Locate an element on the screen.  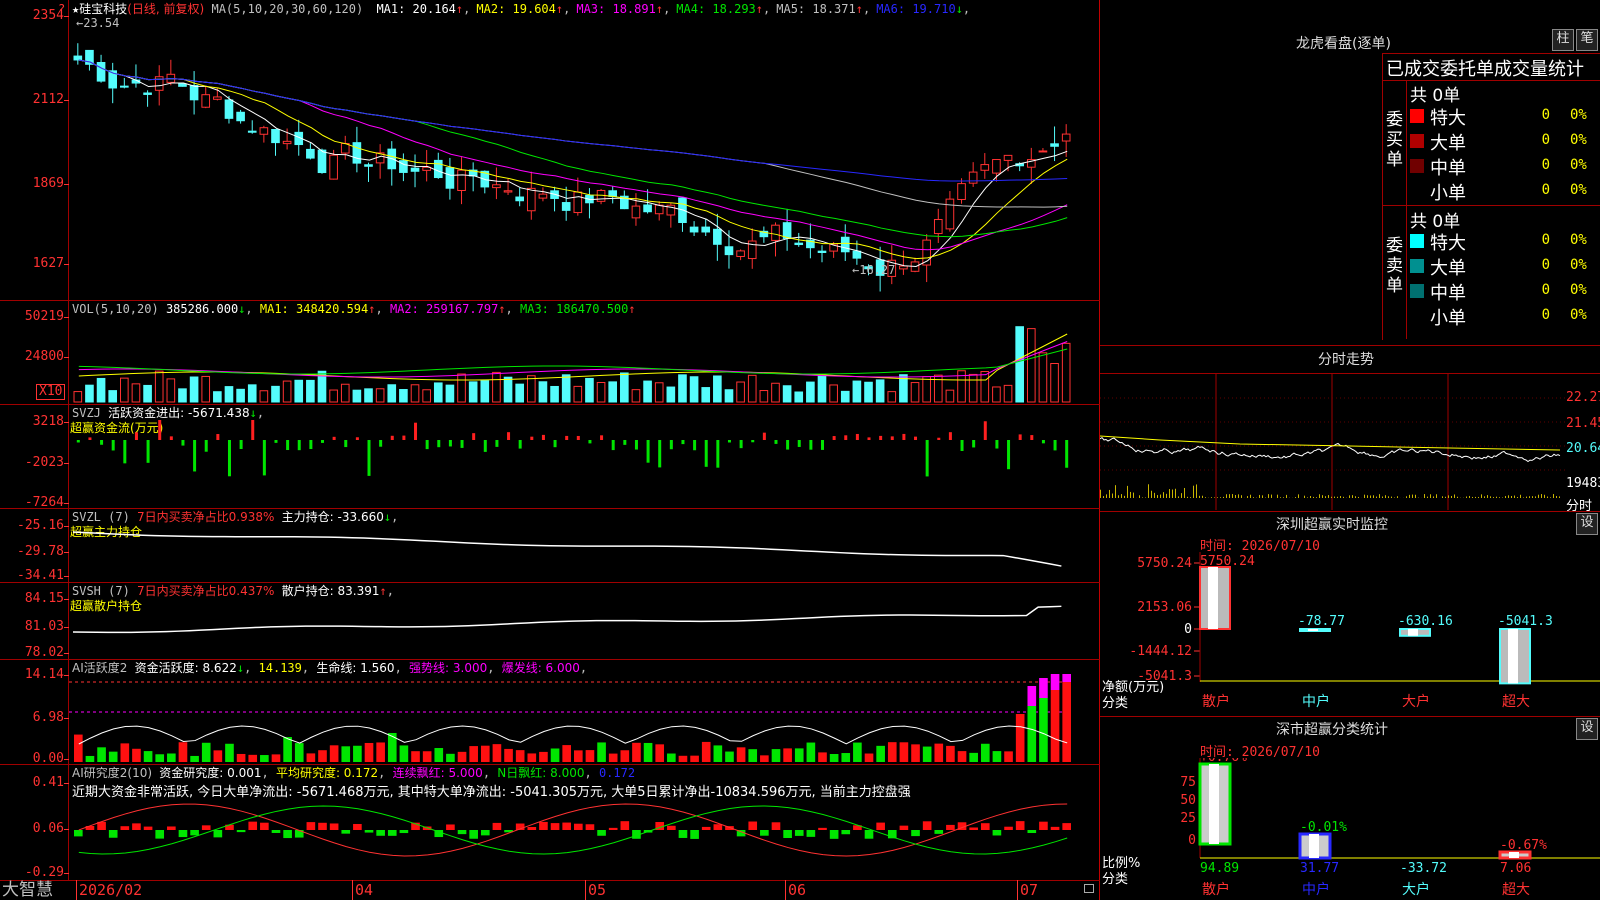
monitor-cat-label: 中户 is located at coordinates (1316, 701).